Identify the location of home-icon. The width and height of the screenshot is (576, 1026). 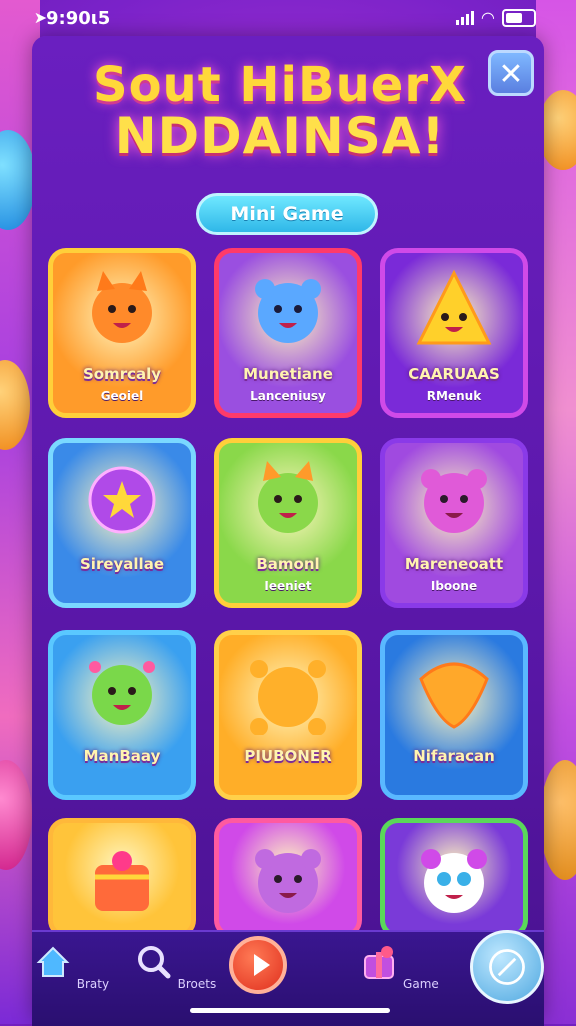
(53, 961).